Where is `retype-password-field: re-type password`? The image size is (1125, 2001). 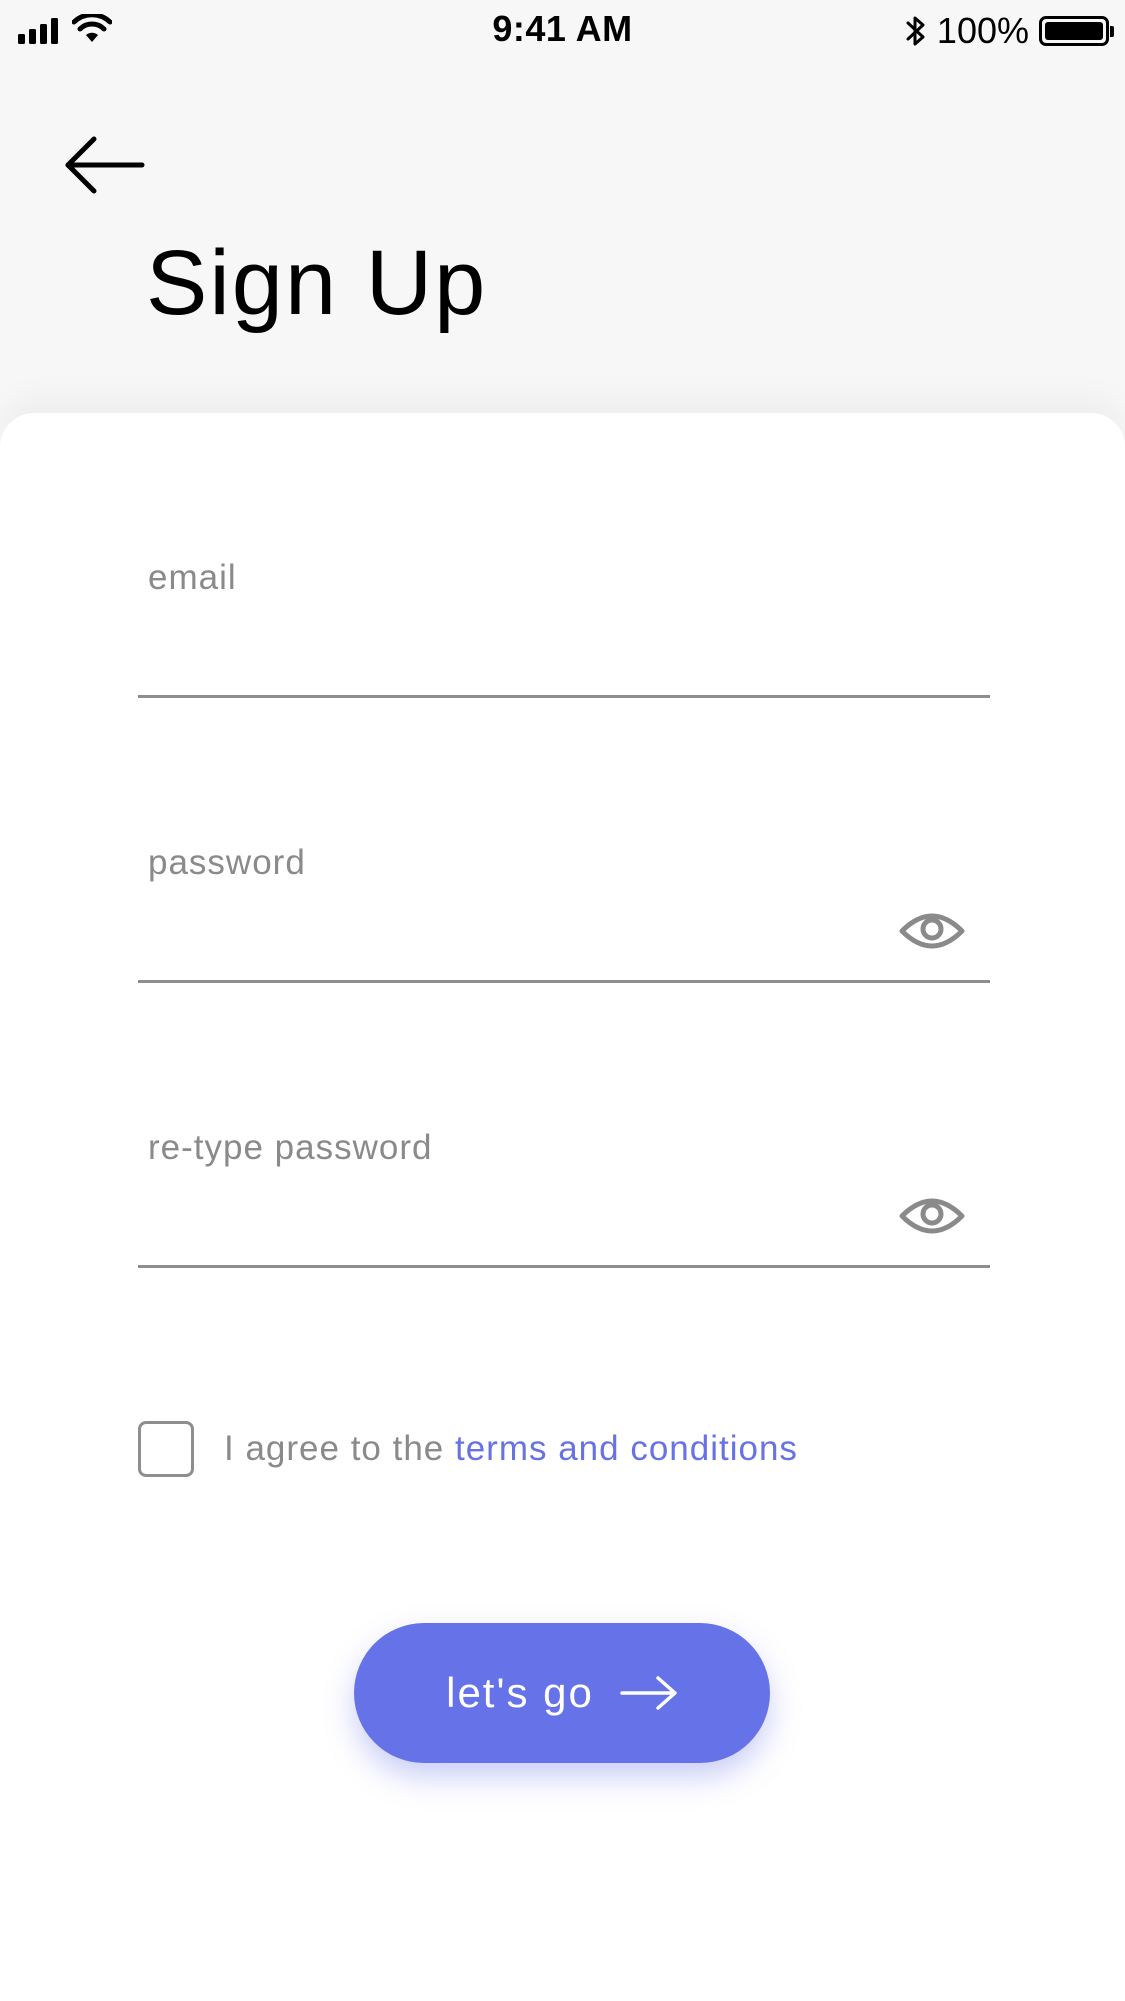 retype-password-field: re-type password is located at coordinates (564, 1198).